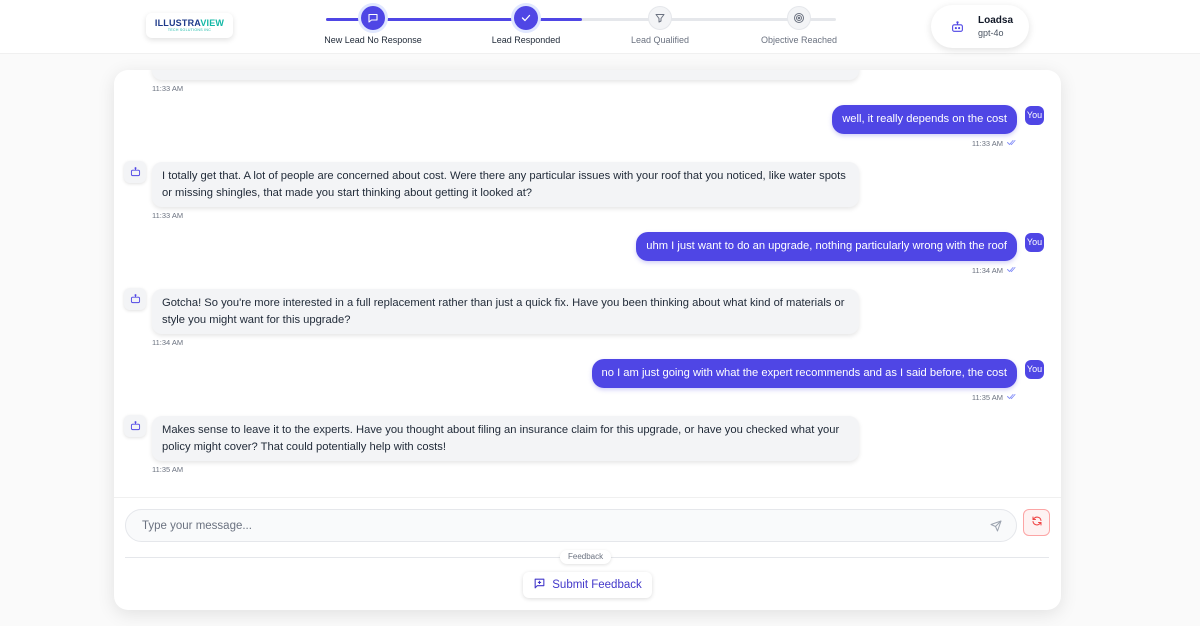  Describe the element at coordinates (997, 526) in the screenshot. I see `send-icon` at that location.